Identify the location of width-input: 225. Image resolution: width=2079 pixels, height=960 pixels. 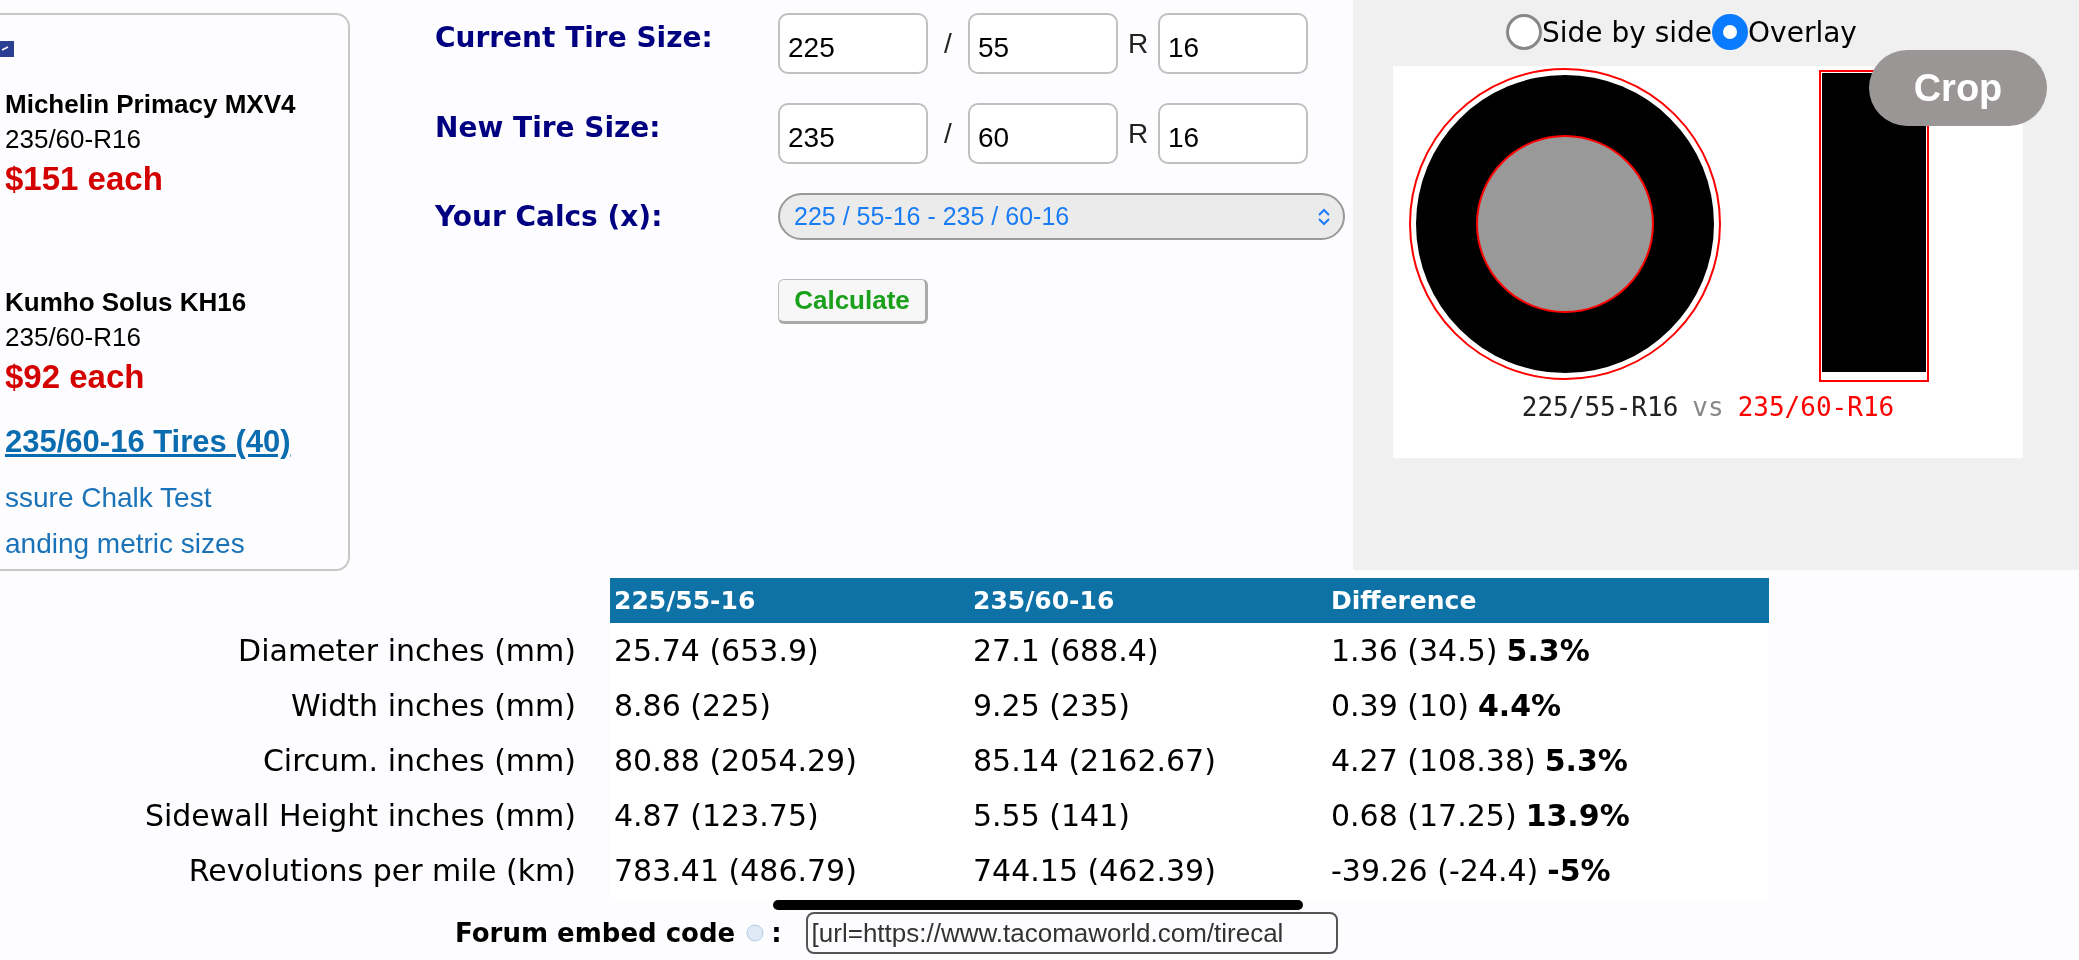
(853, 43).